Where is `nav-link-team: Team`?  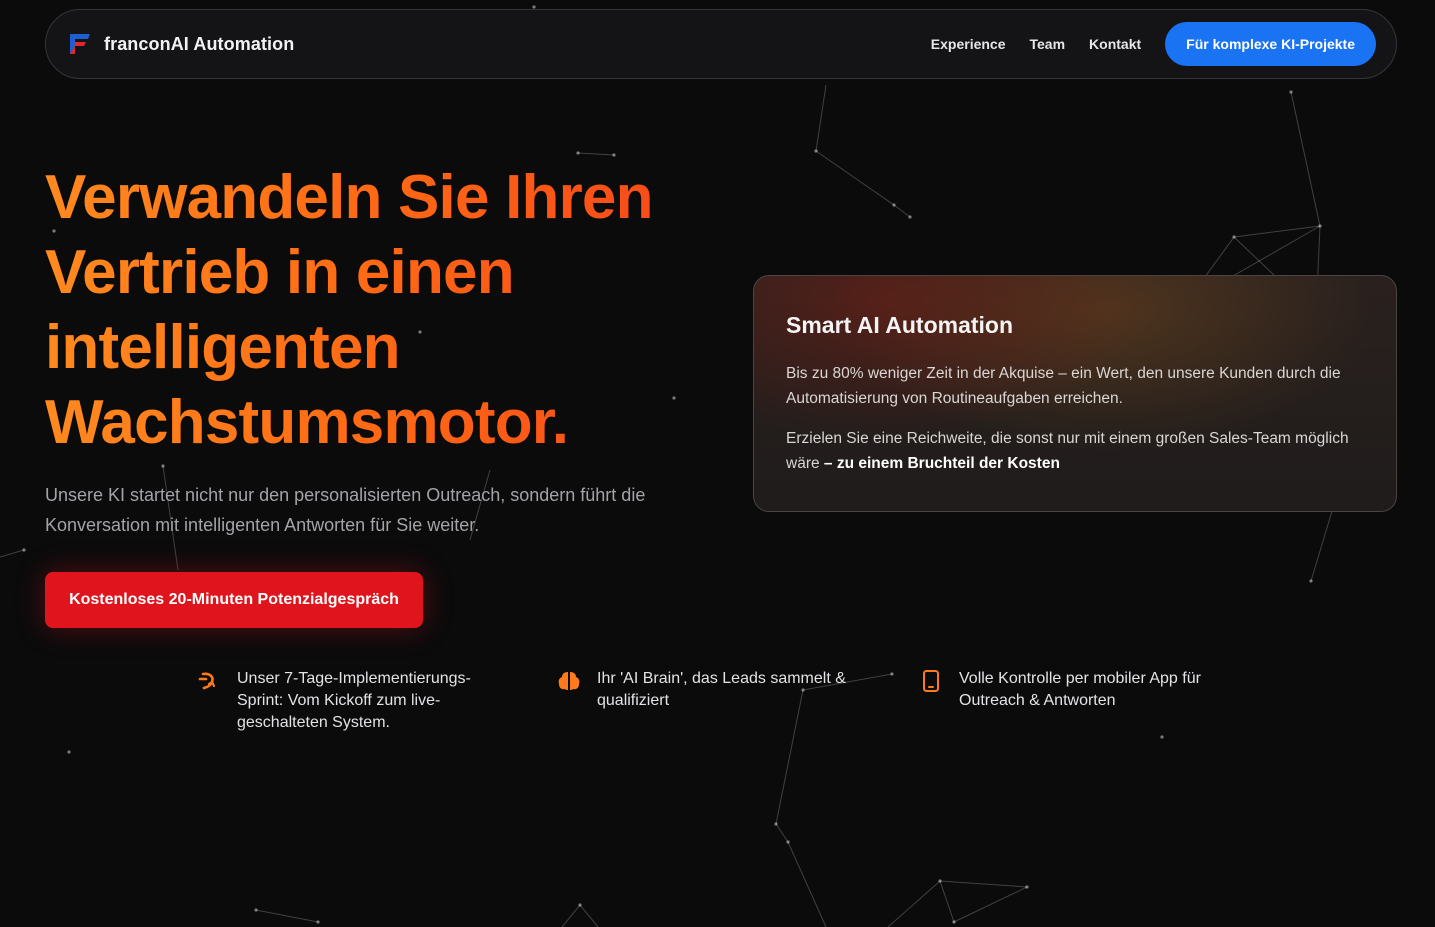
nav-link-team: Team is located at coordinates (1048, 44).